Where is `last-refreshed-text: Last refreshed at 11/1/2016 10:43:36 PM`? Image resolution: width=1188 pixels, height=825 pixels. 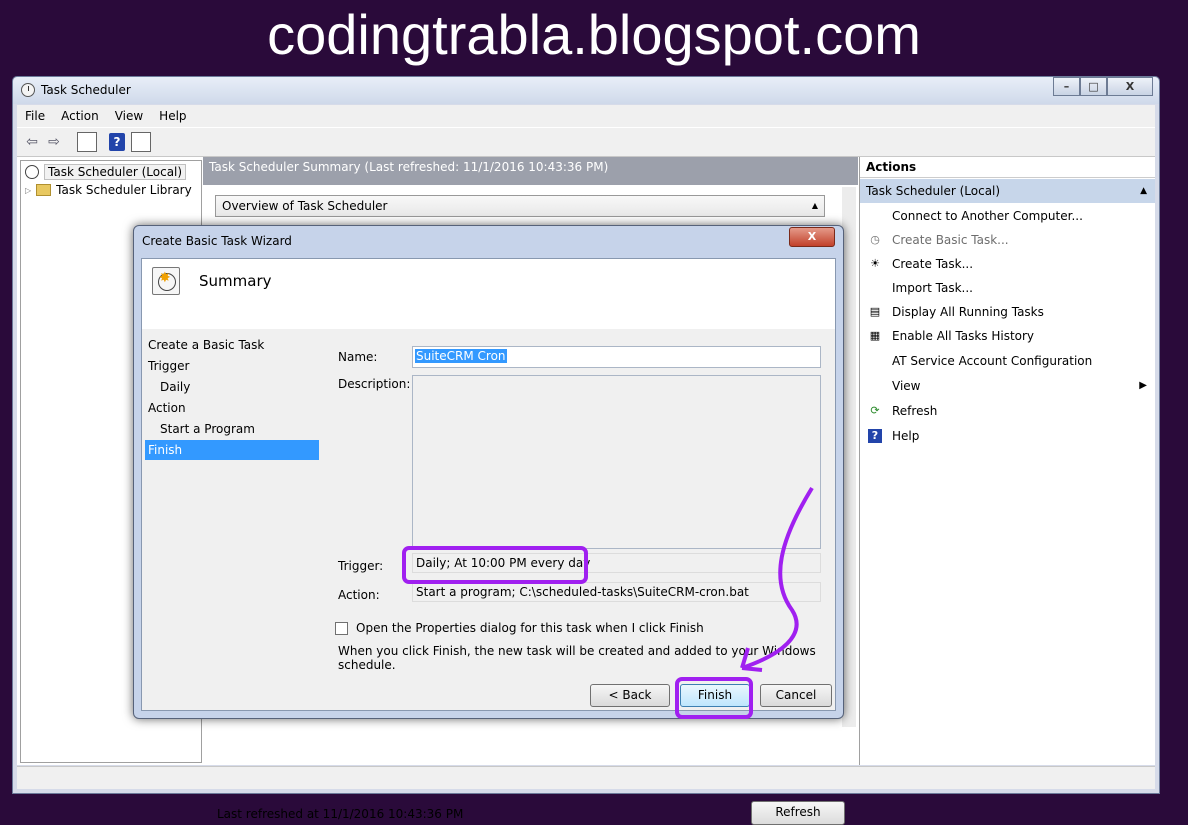 last-refreshed-text: Last refreshed at 11/1/2016 10:43:36 PM is located at coordinates (340, 814).